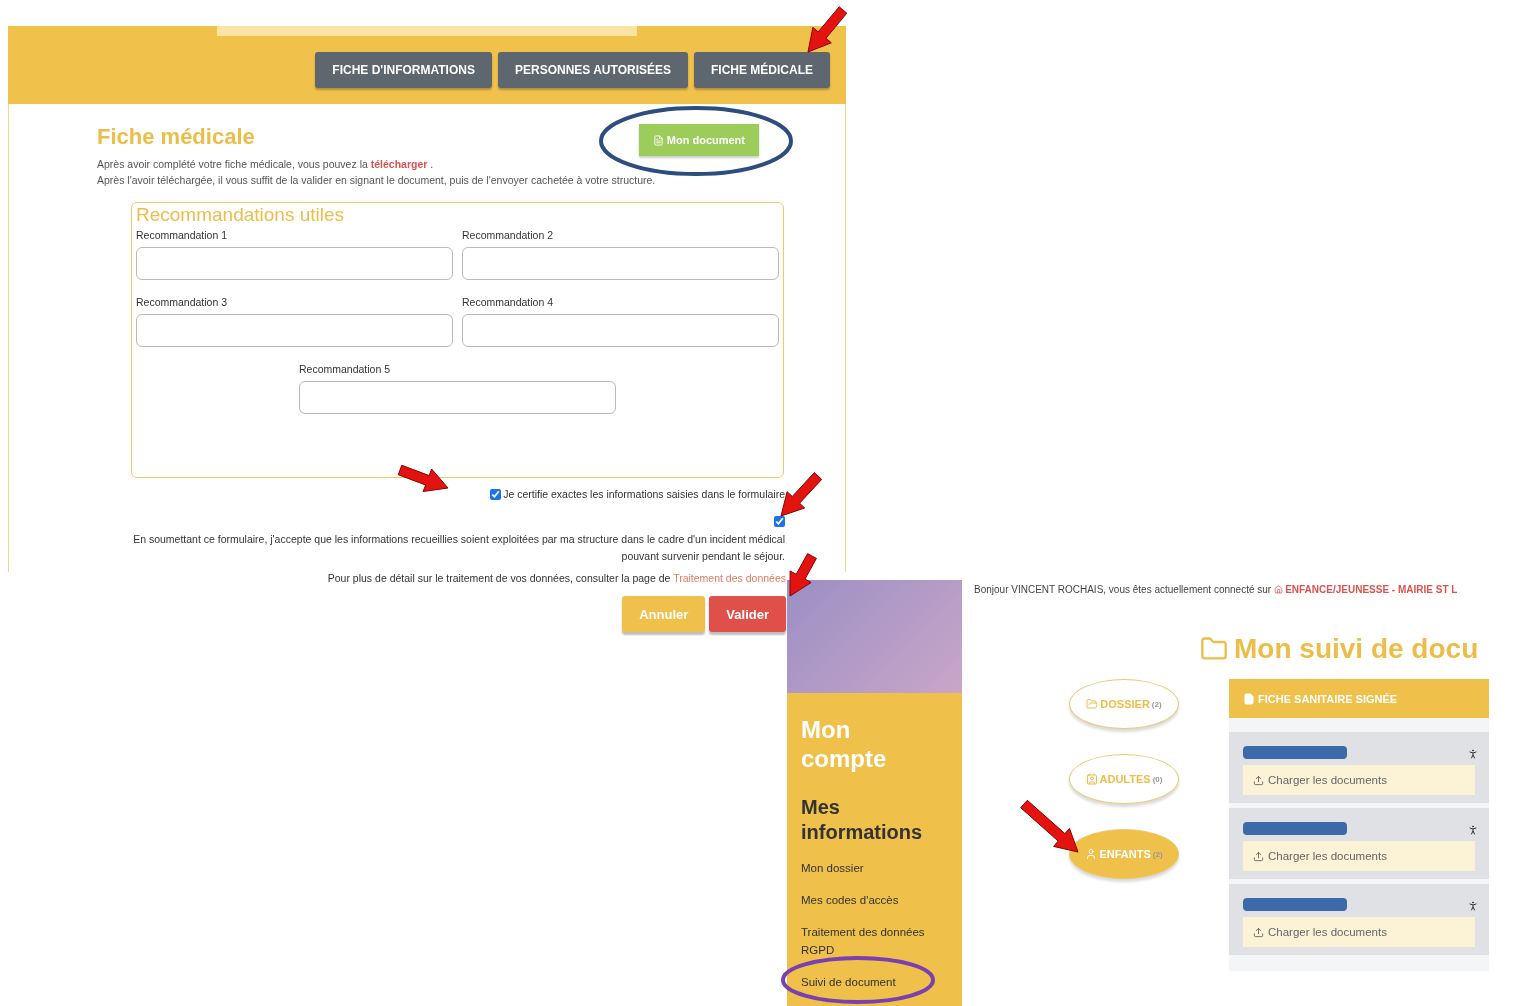 This screenshot has width=1518, height=1006. Describe the element at coordinates (176, 137) in the screenshot. I see `page-title: Fiche médicale` at that location.